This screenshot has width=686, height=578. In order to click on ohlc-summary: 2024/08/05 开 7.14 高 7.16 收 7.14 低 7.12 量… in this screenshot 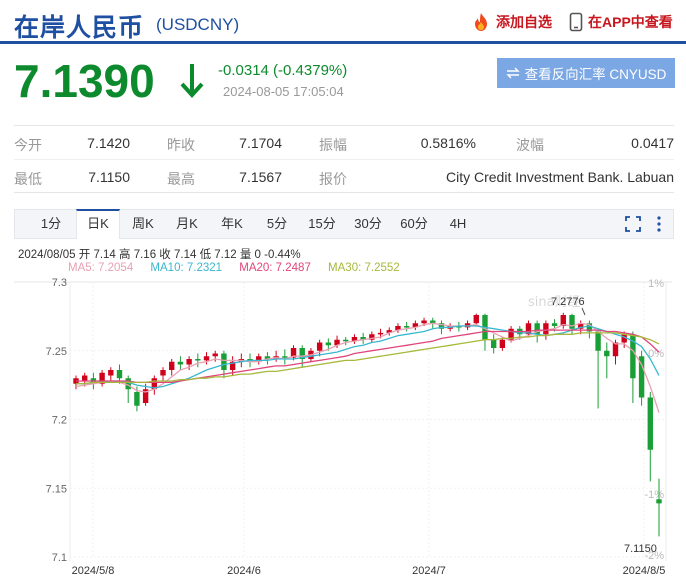, I will do `click(159, 255)`.